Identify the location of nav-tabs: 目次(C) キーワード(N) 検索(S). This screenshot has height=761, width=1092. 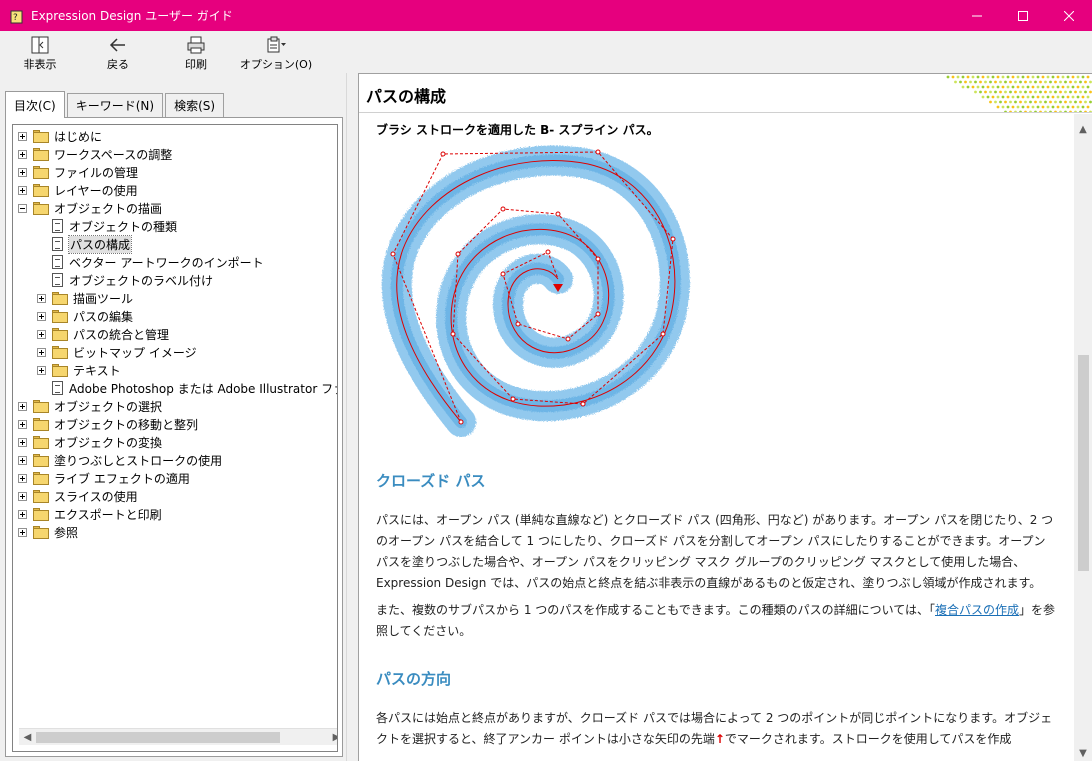
(115, 104).